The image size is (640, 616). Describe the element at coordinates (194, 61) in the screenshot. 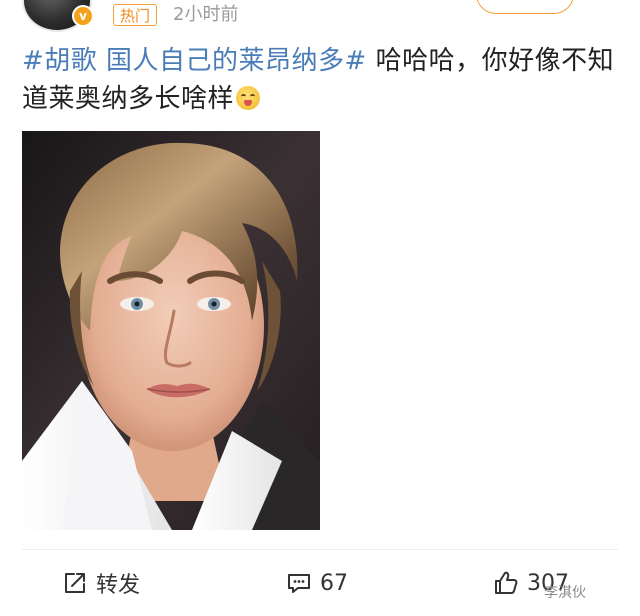

I see `topic-link: #胡歌 国人自己的莱昂纳多#` at that location.